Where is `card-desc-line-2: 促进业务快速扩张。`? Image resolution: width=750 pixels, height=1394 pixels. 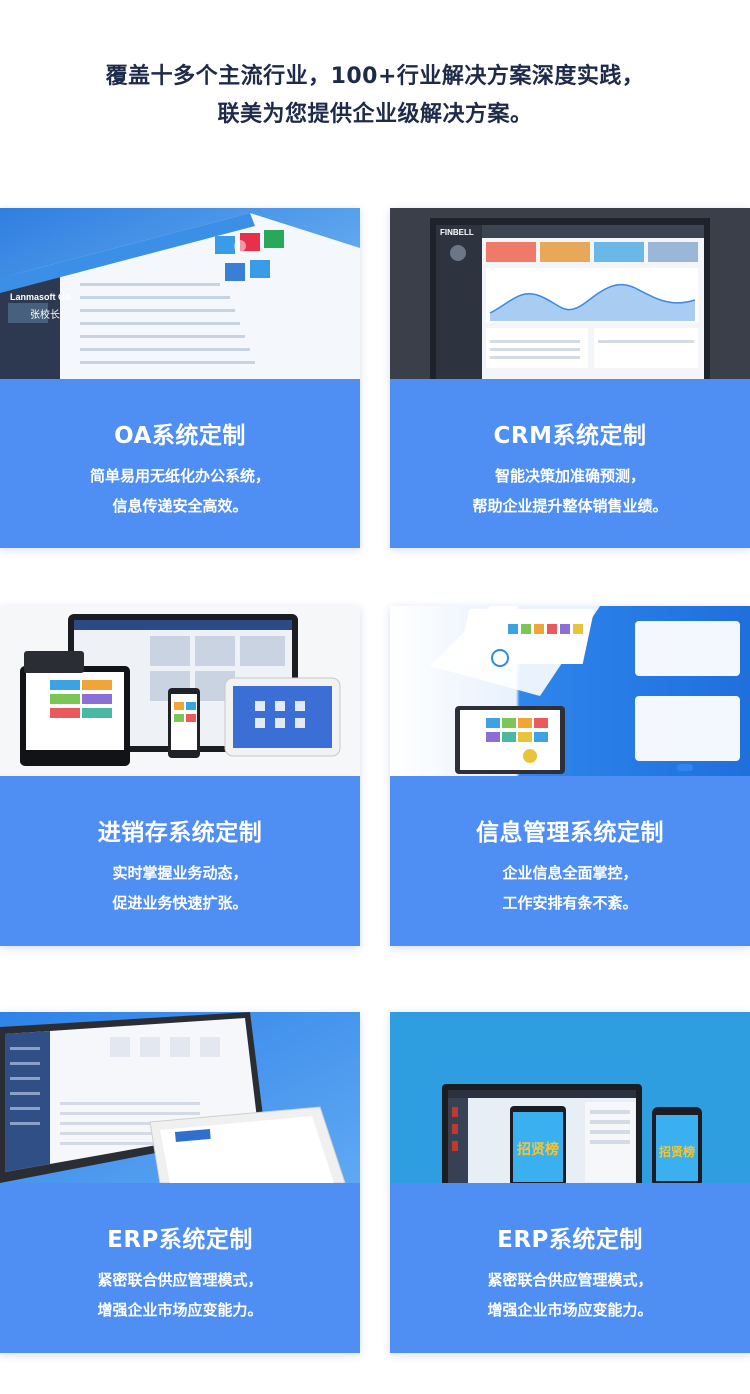 card-desc-line-2: 促进业务快速扩张。 is located at coordinates (180, 903).